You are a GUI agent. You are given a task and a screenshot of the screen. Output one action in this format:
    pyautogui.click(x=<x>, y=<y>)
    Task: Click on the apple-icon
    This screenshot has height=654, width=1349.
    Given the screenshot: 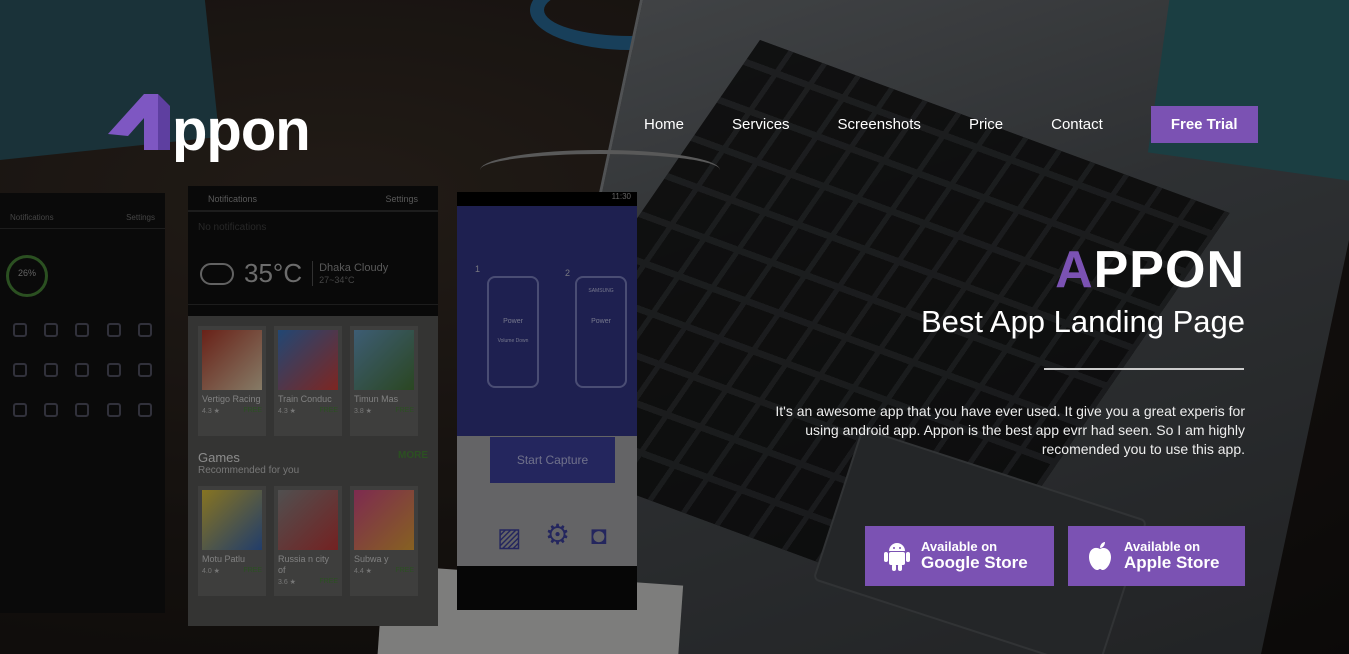 What is the action you would take?
    pyautogui.click(x=1100, y=556)
    